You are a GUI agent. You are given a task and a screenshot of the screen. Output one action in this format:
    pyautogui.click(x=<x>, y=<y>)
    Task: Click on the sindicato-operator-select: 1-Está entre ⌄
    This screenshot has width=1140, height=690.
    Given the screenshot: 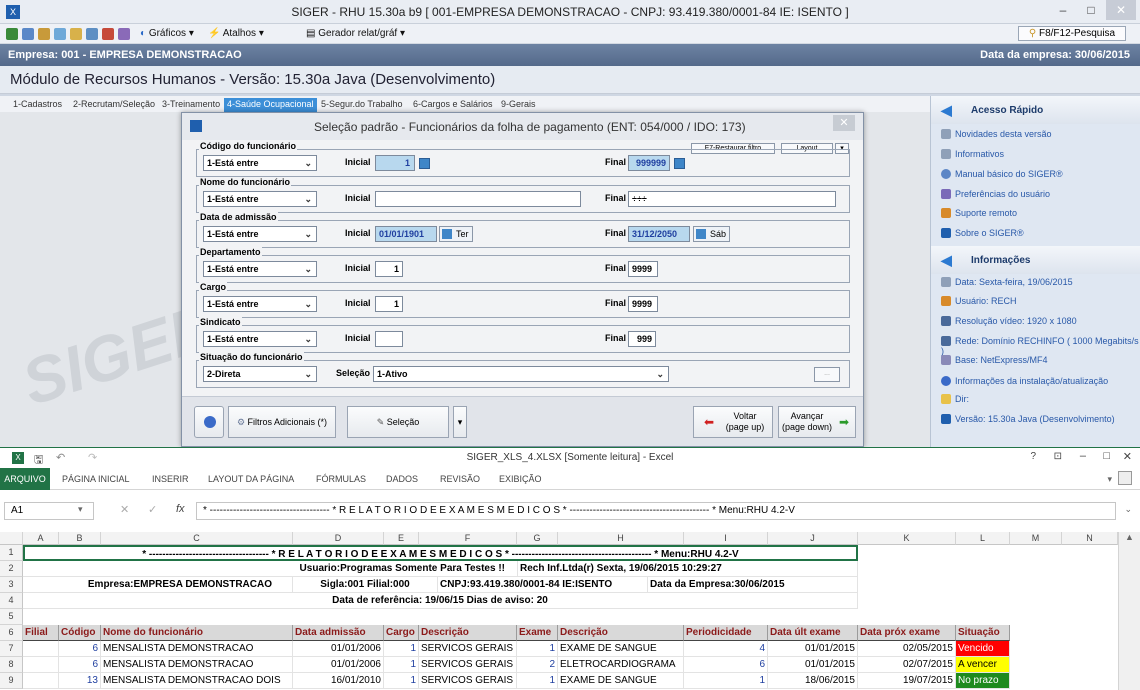 What is the action you would take?
    pyautogui.click(x=260, y=339)
    